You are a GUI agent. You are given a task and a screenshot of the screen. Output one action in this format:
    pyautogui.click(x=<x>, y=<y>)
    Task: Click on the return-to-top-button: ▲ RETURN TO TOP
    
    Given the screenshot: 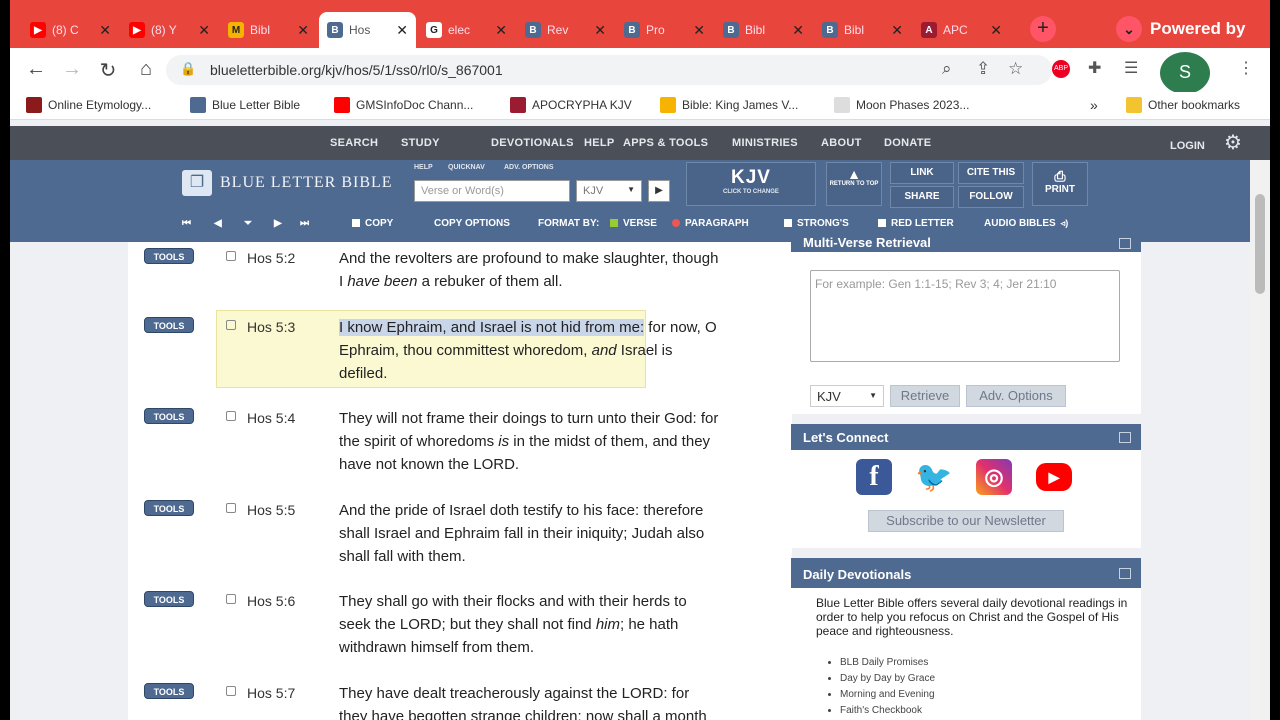 What is the action you would take?
    pyautogui.click(x=854, y=184)
    